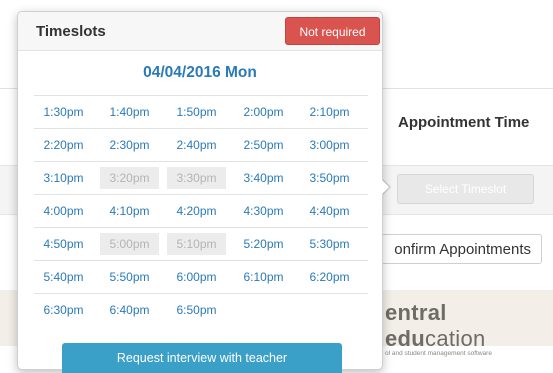 The image size is (553, 373). What do you see at coordinates (329, 211) in the screenshot?
I see `timeslot-option: 4:40pm` at bounding box center [329, 211].